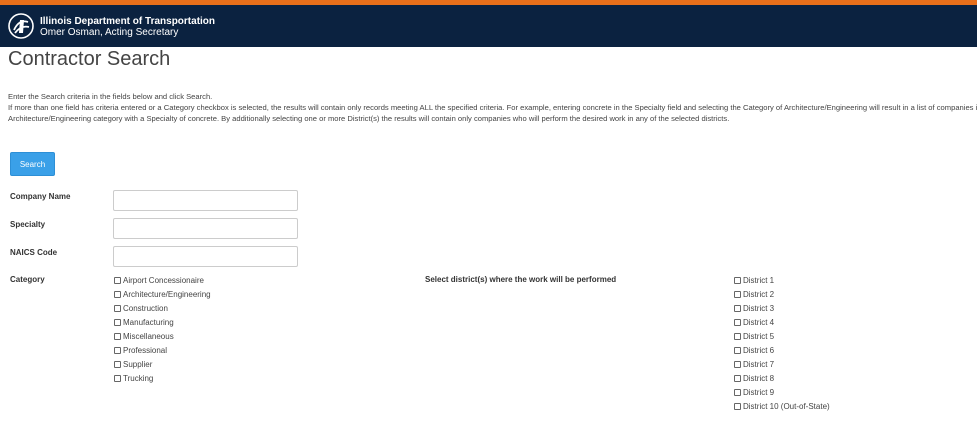  What do you see at coordinates (205, 228) in the screenshot?
I see `specialty-input` at bounding box center [205, 228].